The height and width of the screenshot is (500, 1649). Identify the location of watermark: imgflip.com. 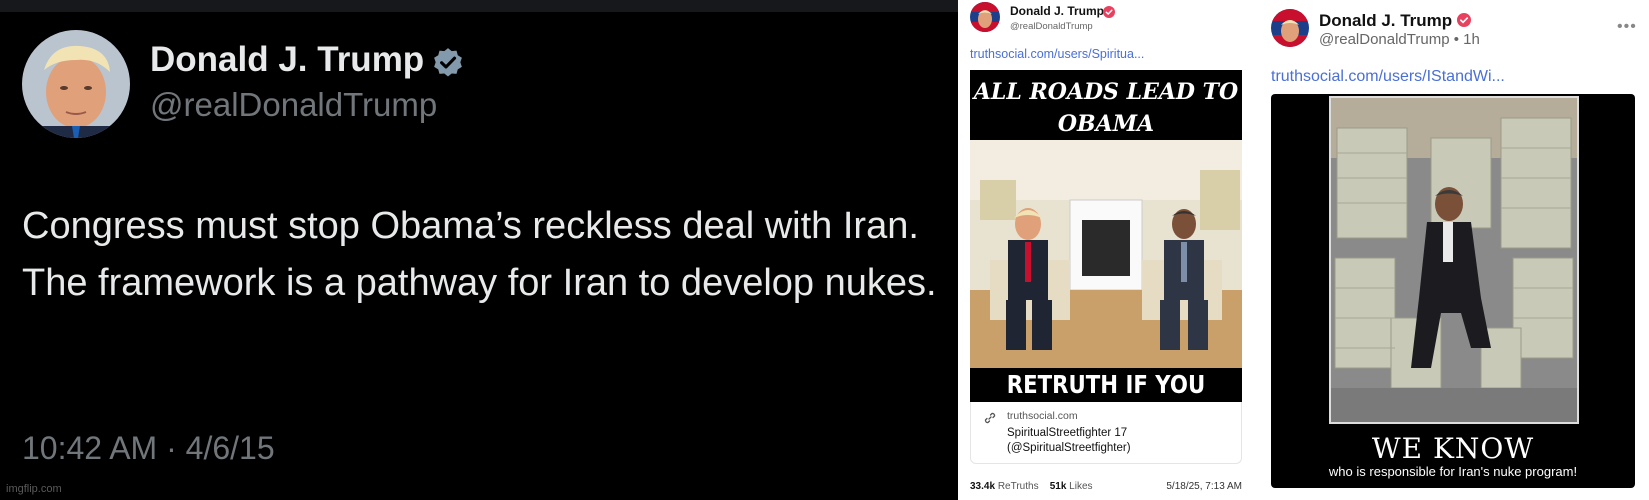
(34, 489).